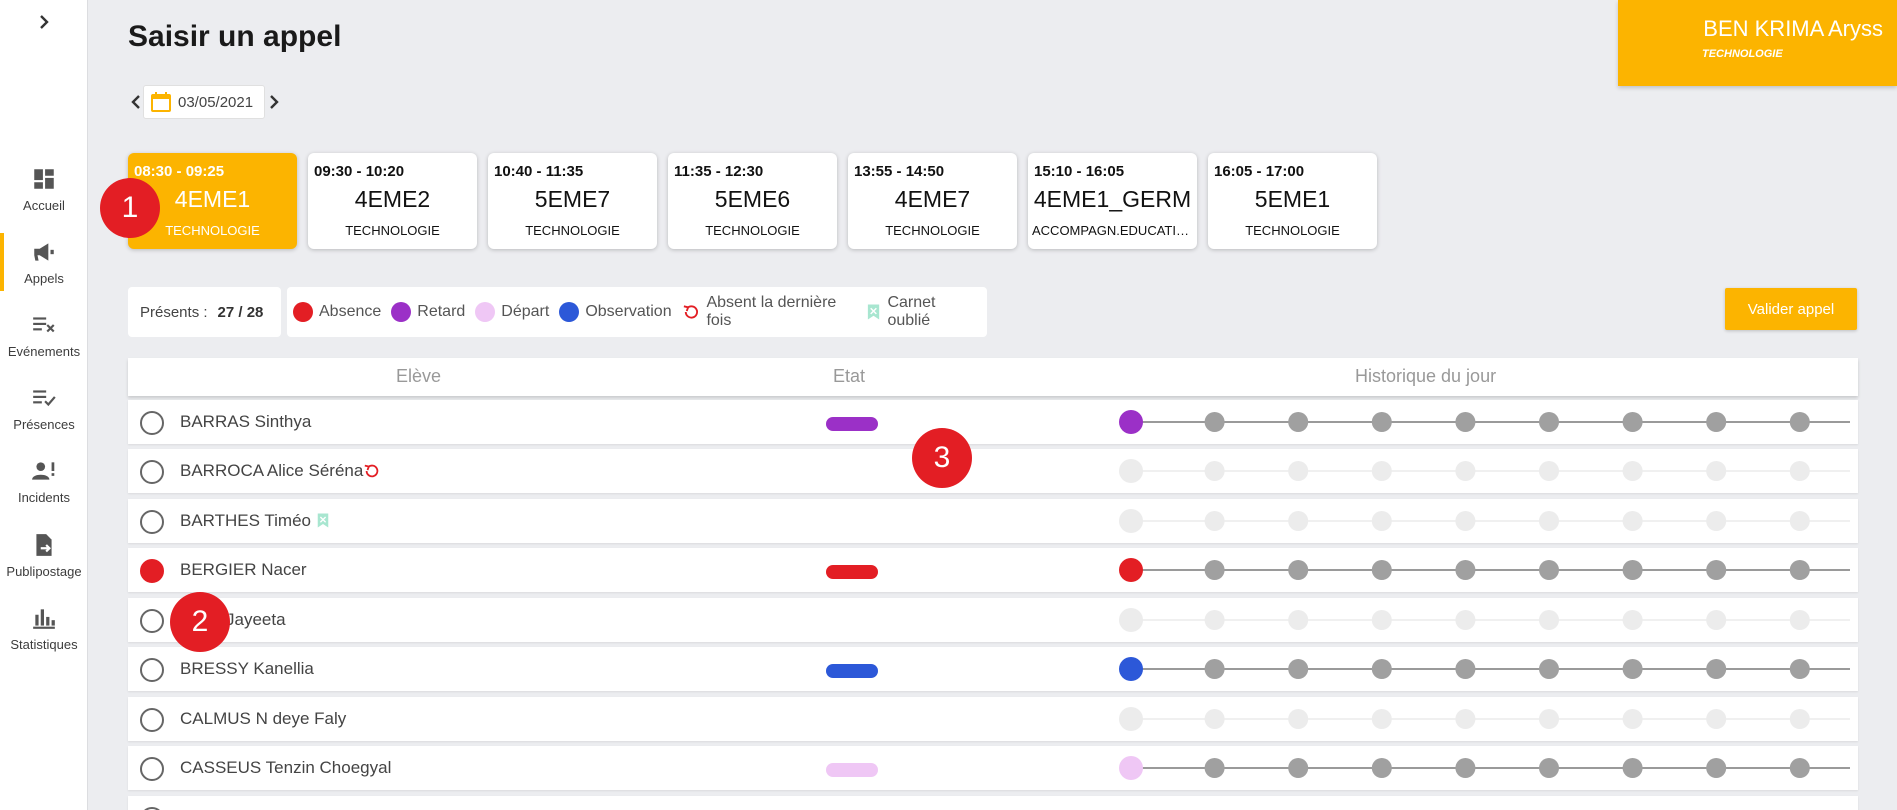 This screenshot has width=1897, height=810. What do you see at coordinates (849, 376) in the screenshot?
I see `column-header-state: Etat` at bounding box center [849, 376].